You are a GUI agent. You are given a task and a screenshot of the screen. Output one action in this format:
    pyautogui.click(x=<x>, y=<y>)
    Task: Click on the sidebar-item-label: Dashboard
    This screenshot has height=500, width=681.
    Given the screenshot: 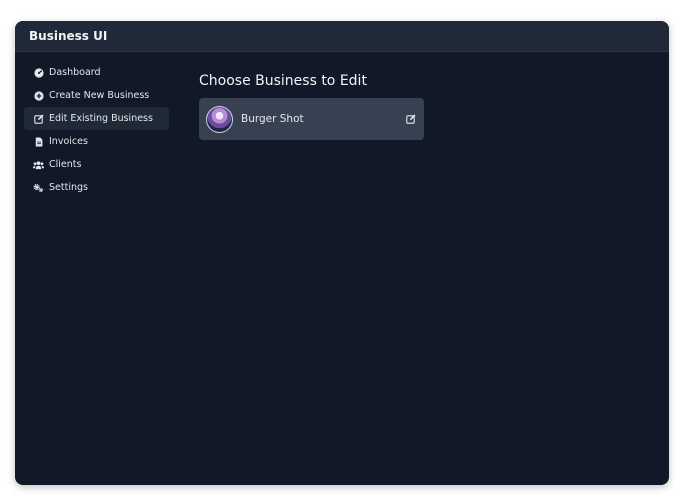 What is the action you would take?
    pyautogui.click(x=75, y=72)
    